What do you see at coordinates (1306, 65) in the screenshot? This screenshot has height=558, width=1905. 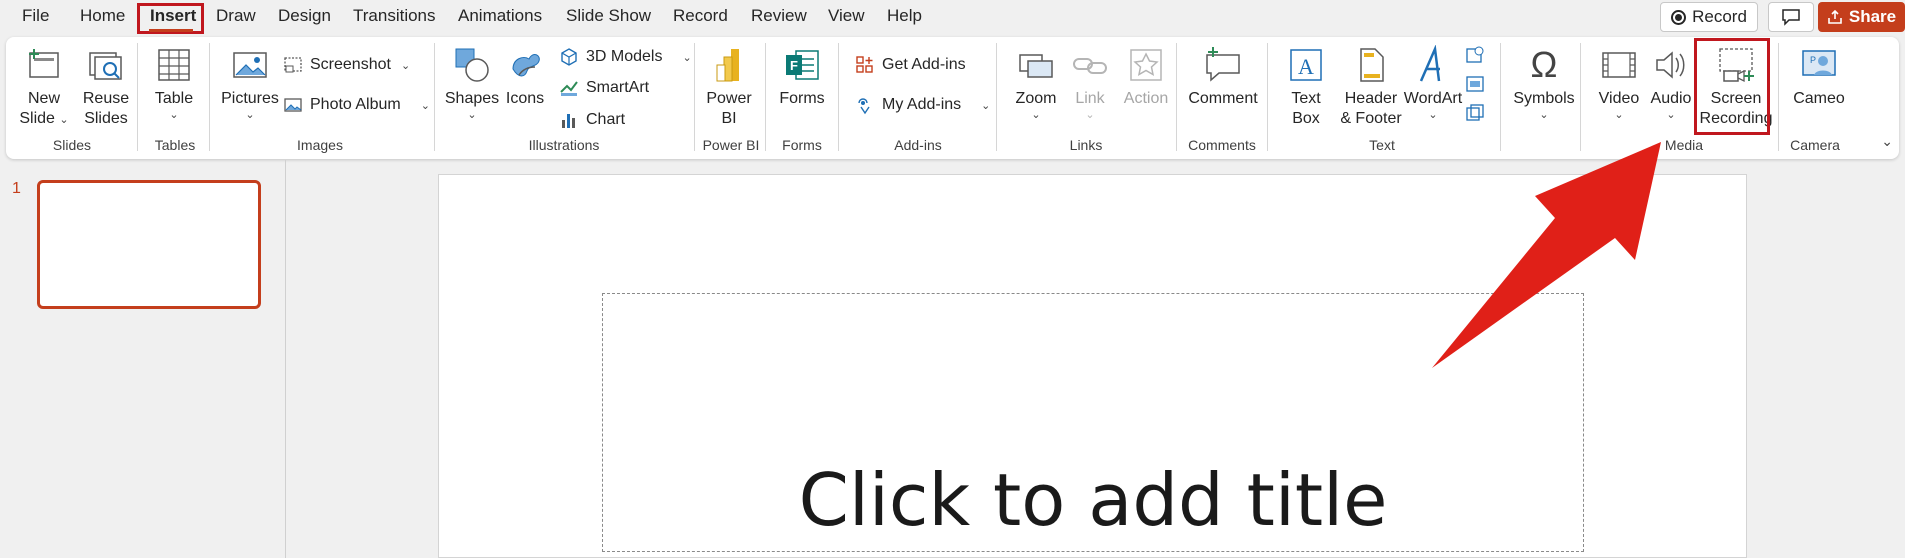 I see `text-box-icon: A` at bounding box center [1306, 65].